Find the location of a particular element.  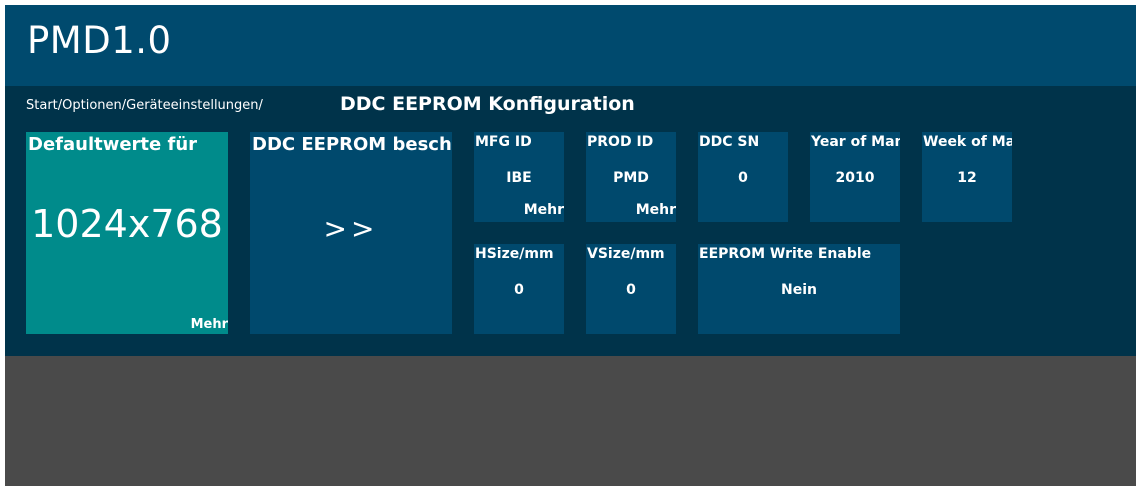

eeprom-write-enable-label: EEPROM Write Enable is located at coordinates (785, 254).